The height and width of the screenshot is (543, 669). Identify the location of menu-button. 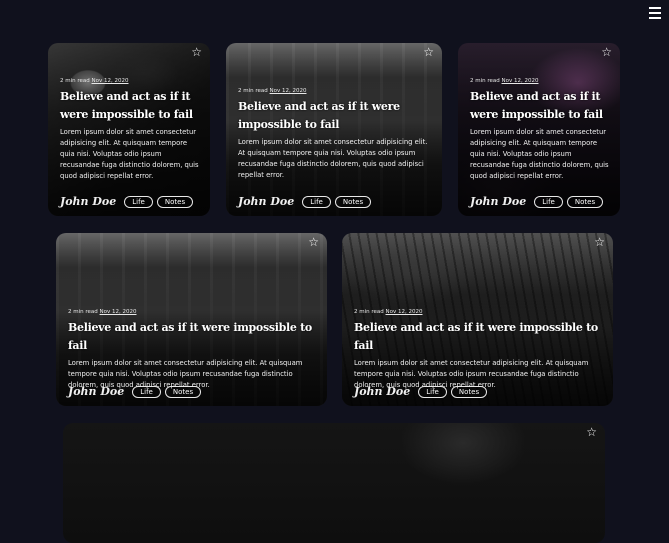
(655, 12).